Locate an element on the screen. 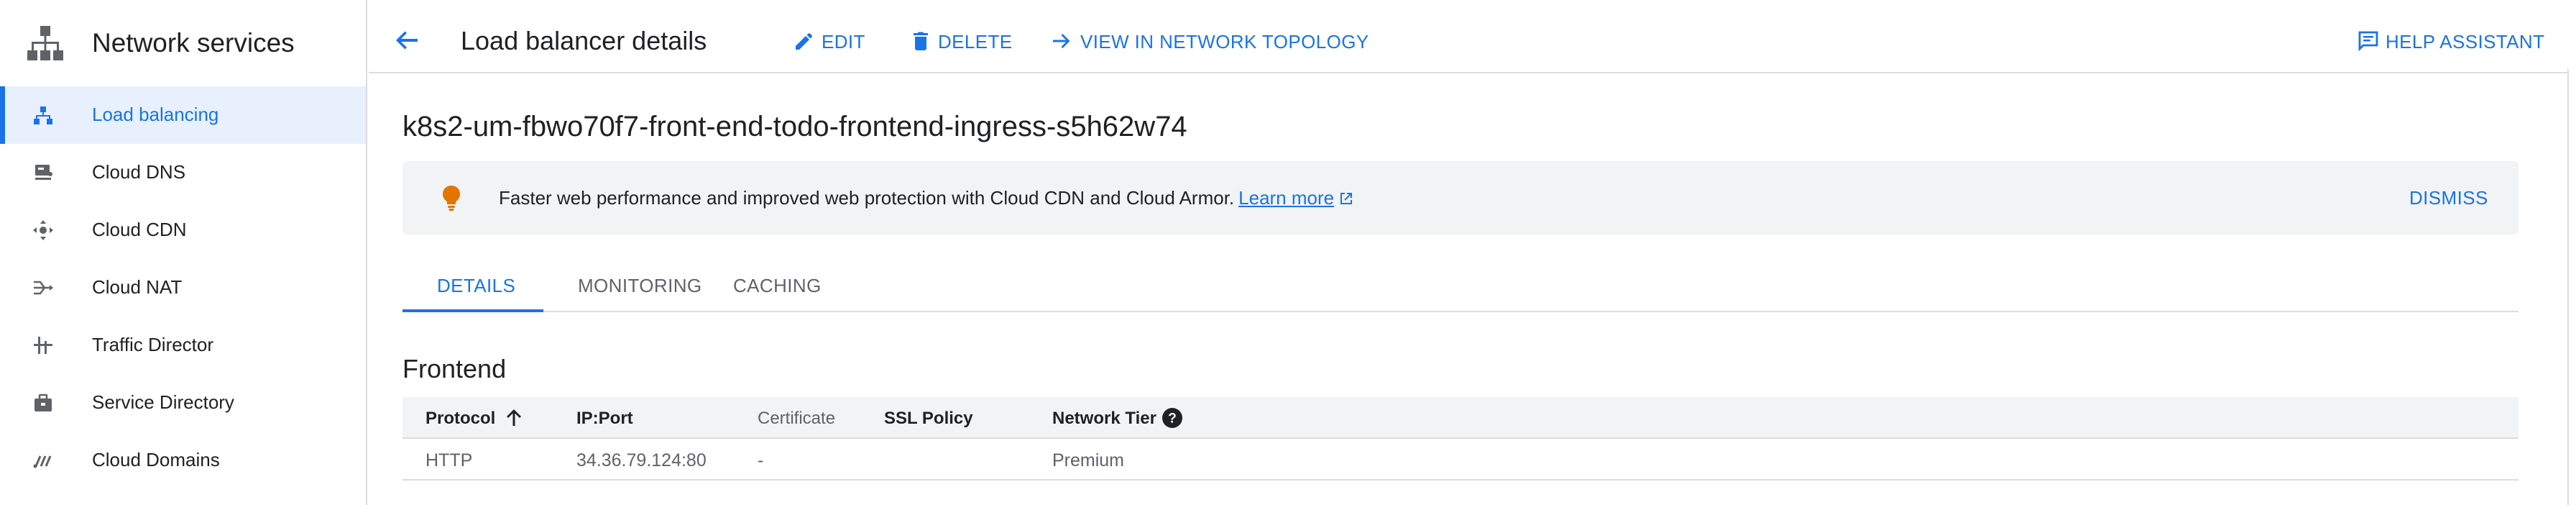 The image size is (2576, 505). edit-button: EDIT is located at coordinates (832, 40).